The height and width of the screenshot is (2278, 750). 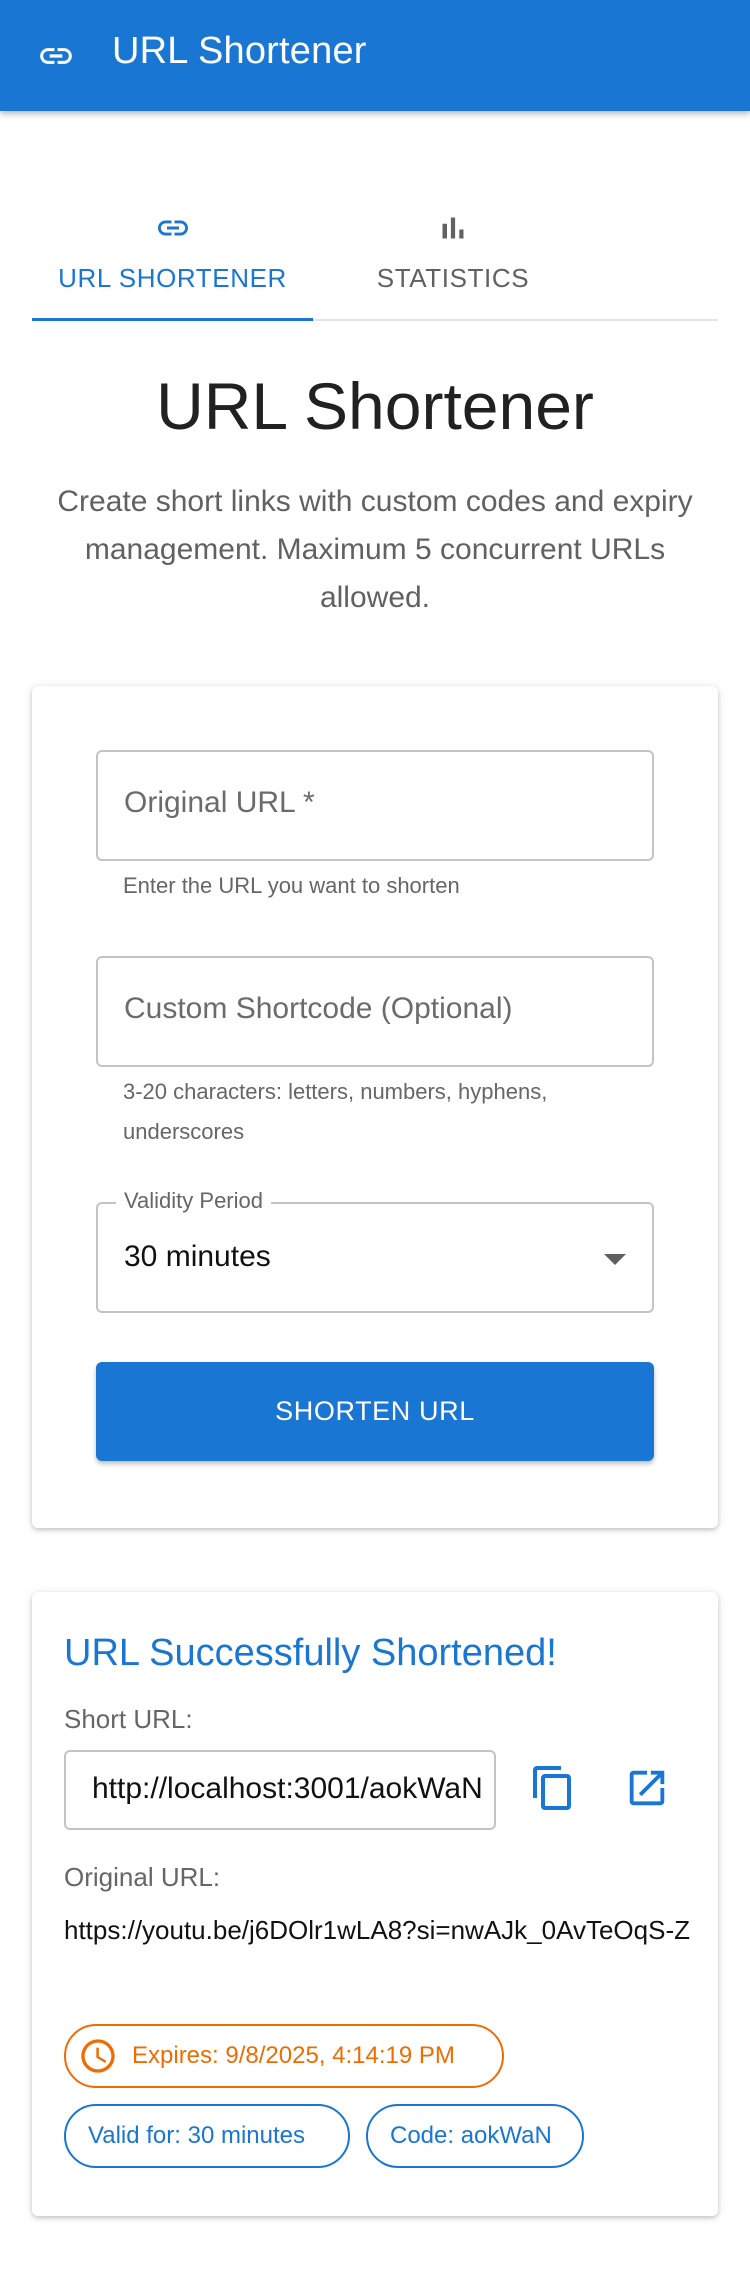 I want to click on code-chip: Code: aokWaN, so click(x=475, y=2136).